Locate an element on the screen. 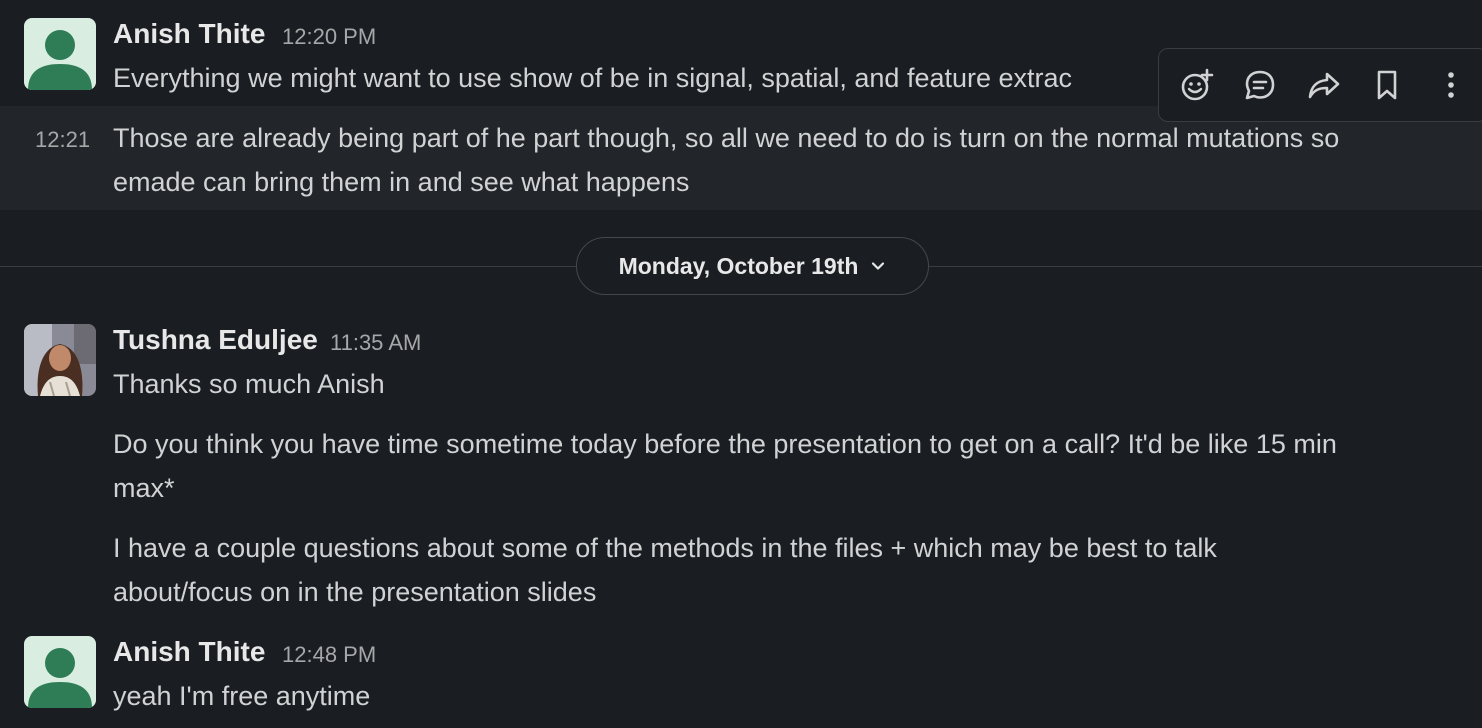  more-actions-button is located at coordinates (1451, 85).